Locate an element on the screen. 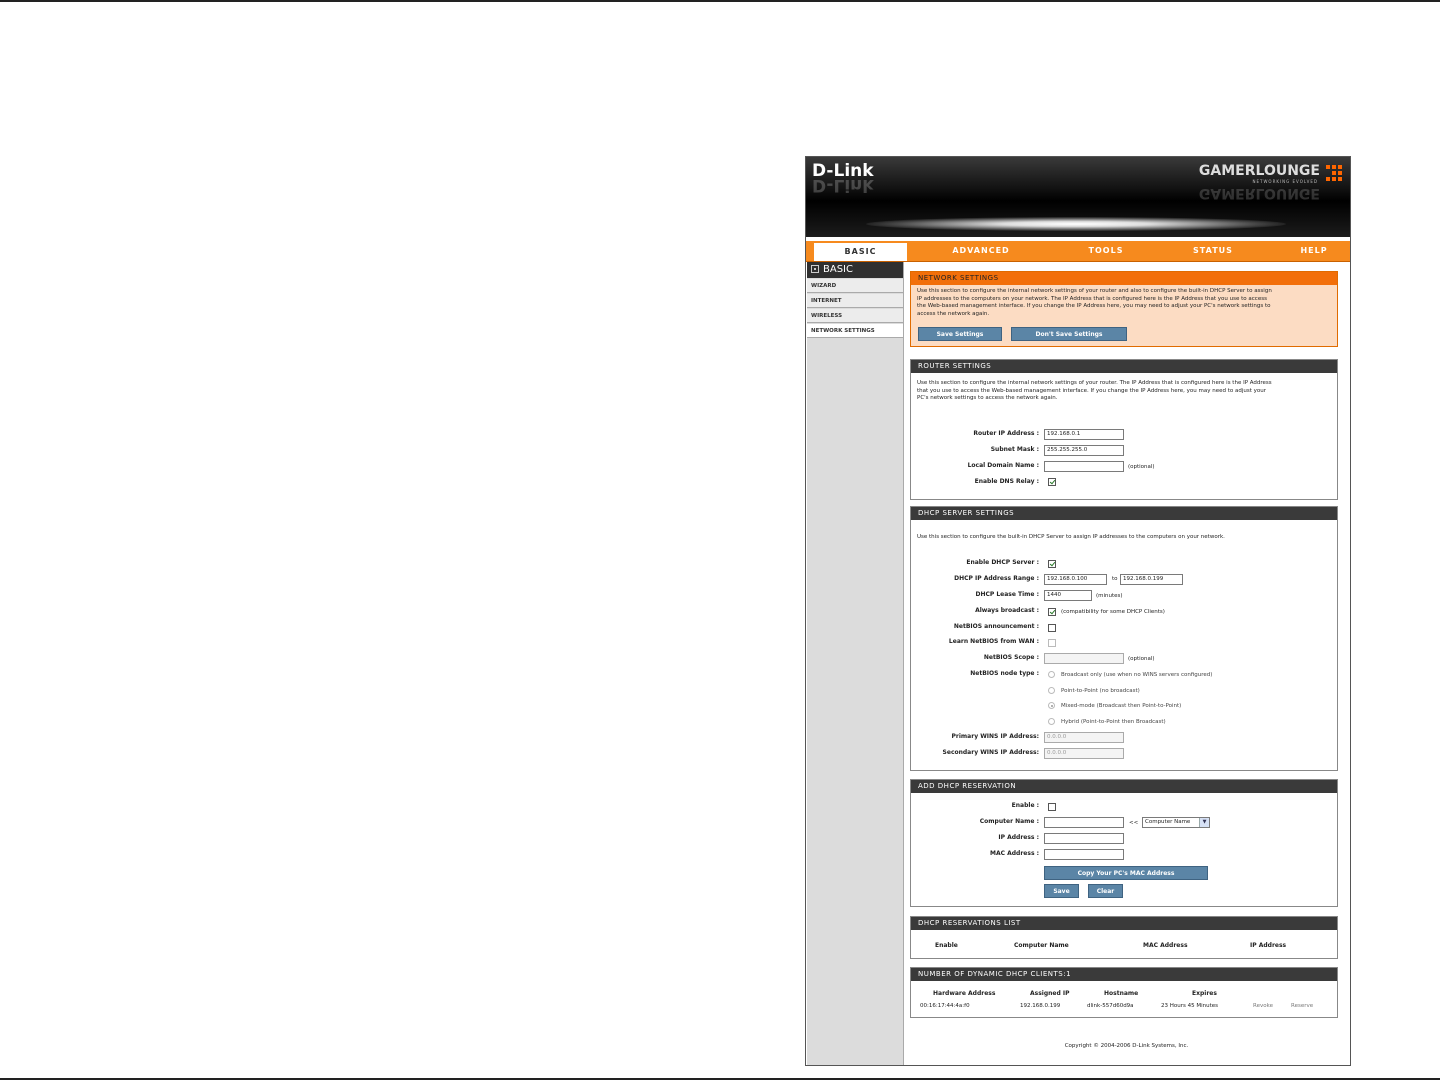 Image resolution: width=1440 pixels, height=1081 pixels. local-domain-label: Local Domain Name : is located at coordinates (1003, 465).